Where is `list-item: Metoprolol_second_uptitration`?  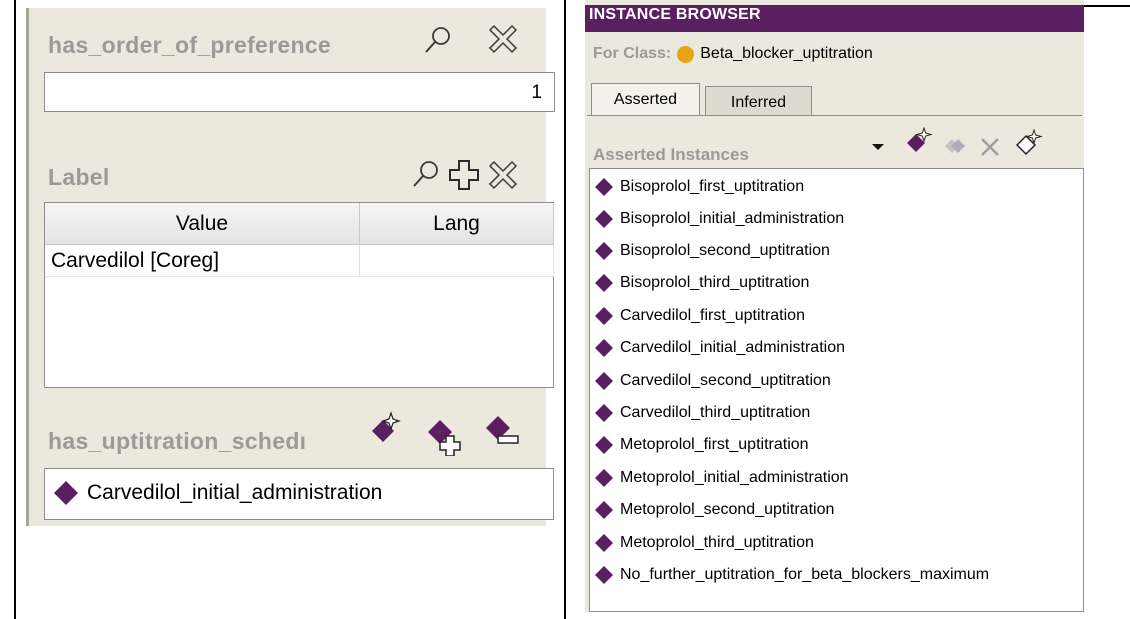 list-item: Metoprolol_second_uptitration is located at coordinates (714, 510).